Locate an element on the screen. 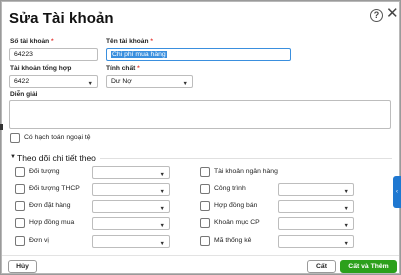 This screenshot has width=401, height=275. label-doi-tuong: Đối tượng is located at coordinates (44, 171).